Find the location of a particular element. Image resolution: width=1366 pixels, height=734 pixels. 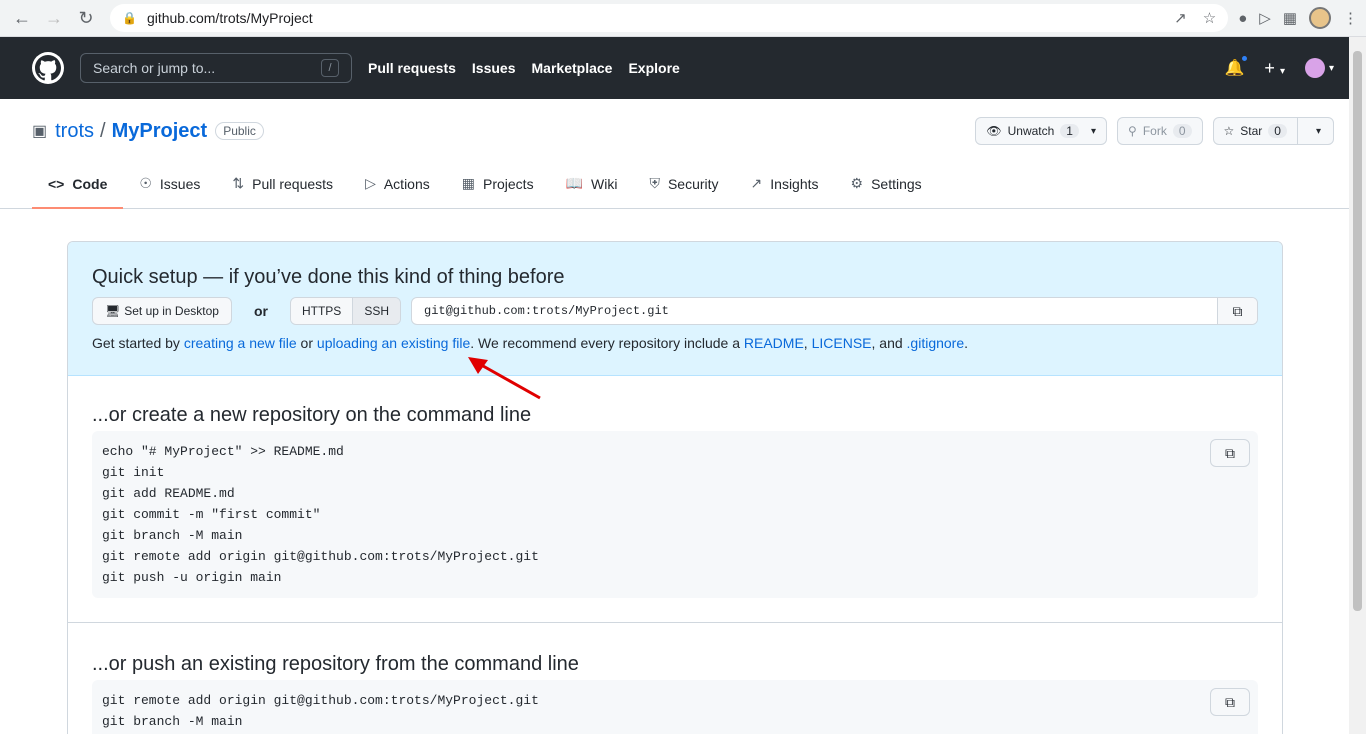

or-label: or is located at coordinates (260, 311).